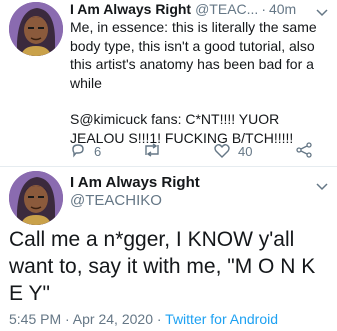 The image size is (337, 331). I want to click on heart-icon, so click(222, 152).